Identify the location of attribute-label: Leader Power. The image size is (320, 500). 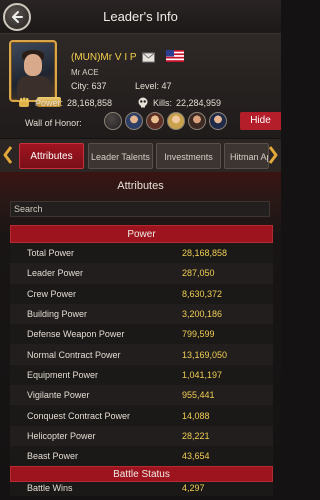
(55, 273).